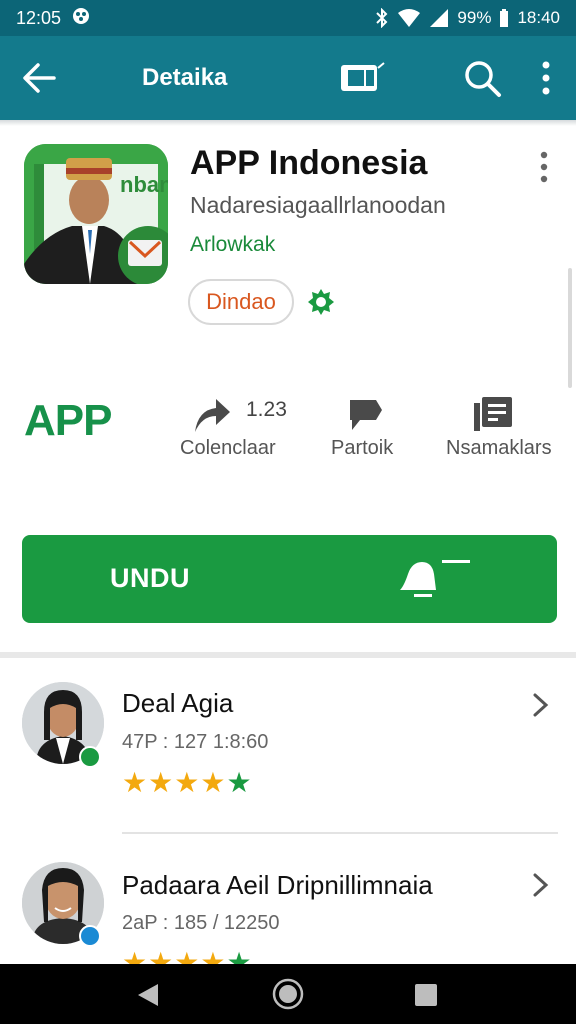 Image resolution: width=576 pixels, height=1024 pixels. I want to click on page-title: Detaika, so click(185, 77).